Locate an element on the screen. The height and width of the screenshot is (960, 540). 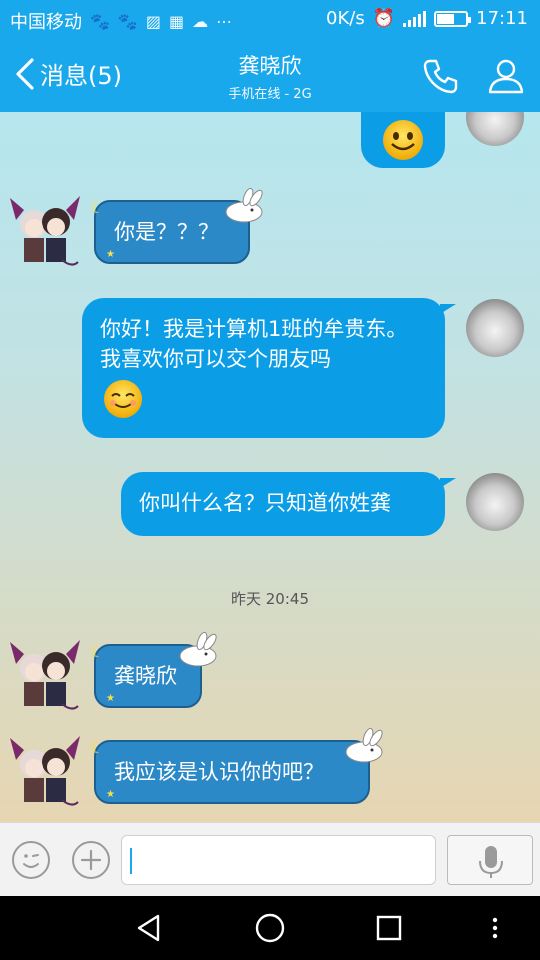
call-button is located at coordinates (440, 76).